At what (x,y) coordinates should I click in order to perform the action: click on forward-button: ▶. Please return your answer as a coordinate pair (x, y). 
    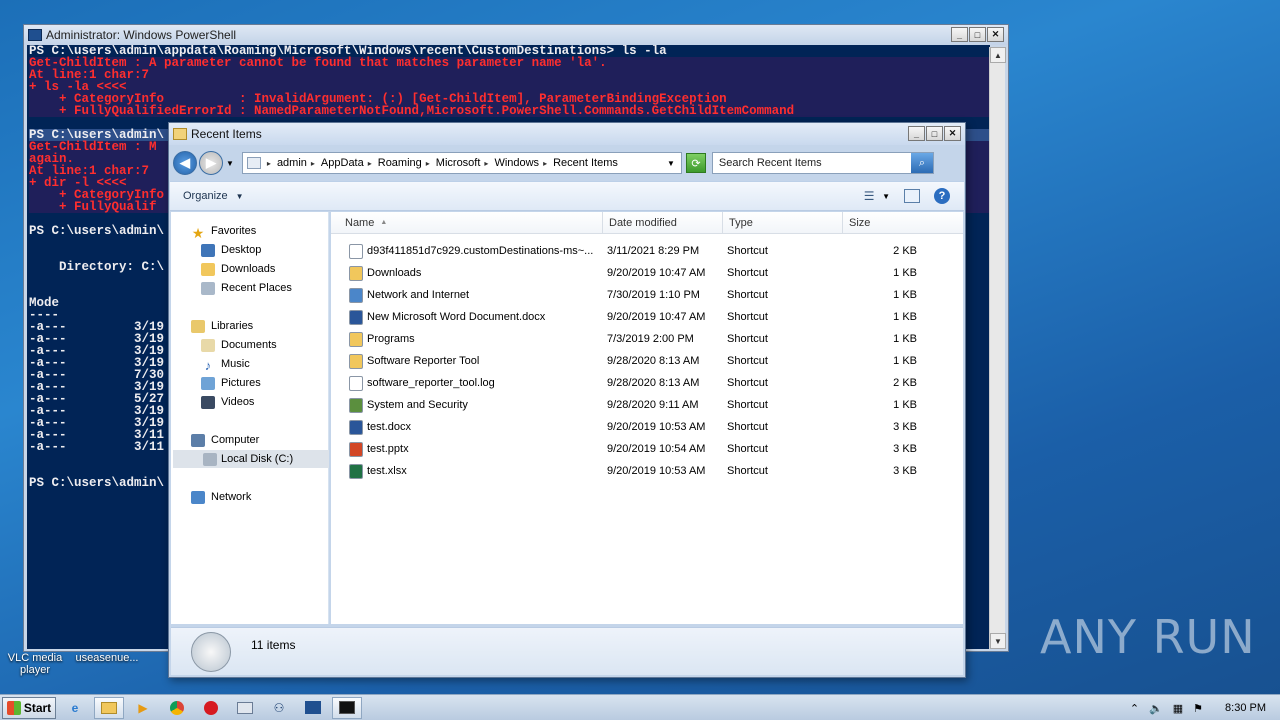
    Looking at the image, I should click on (211, 163).